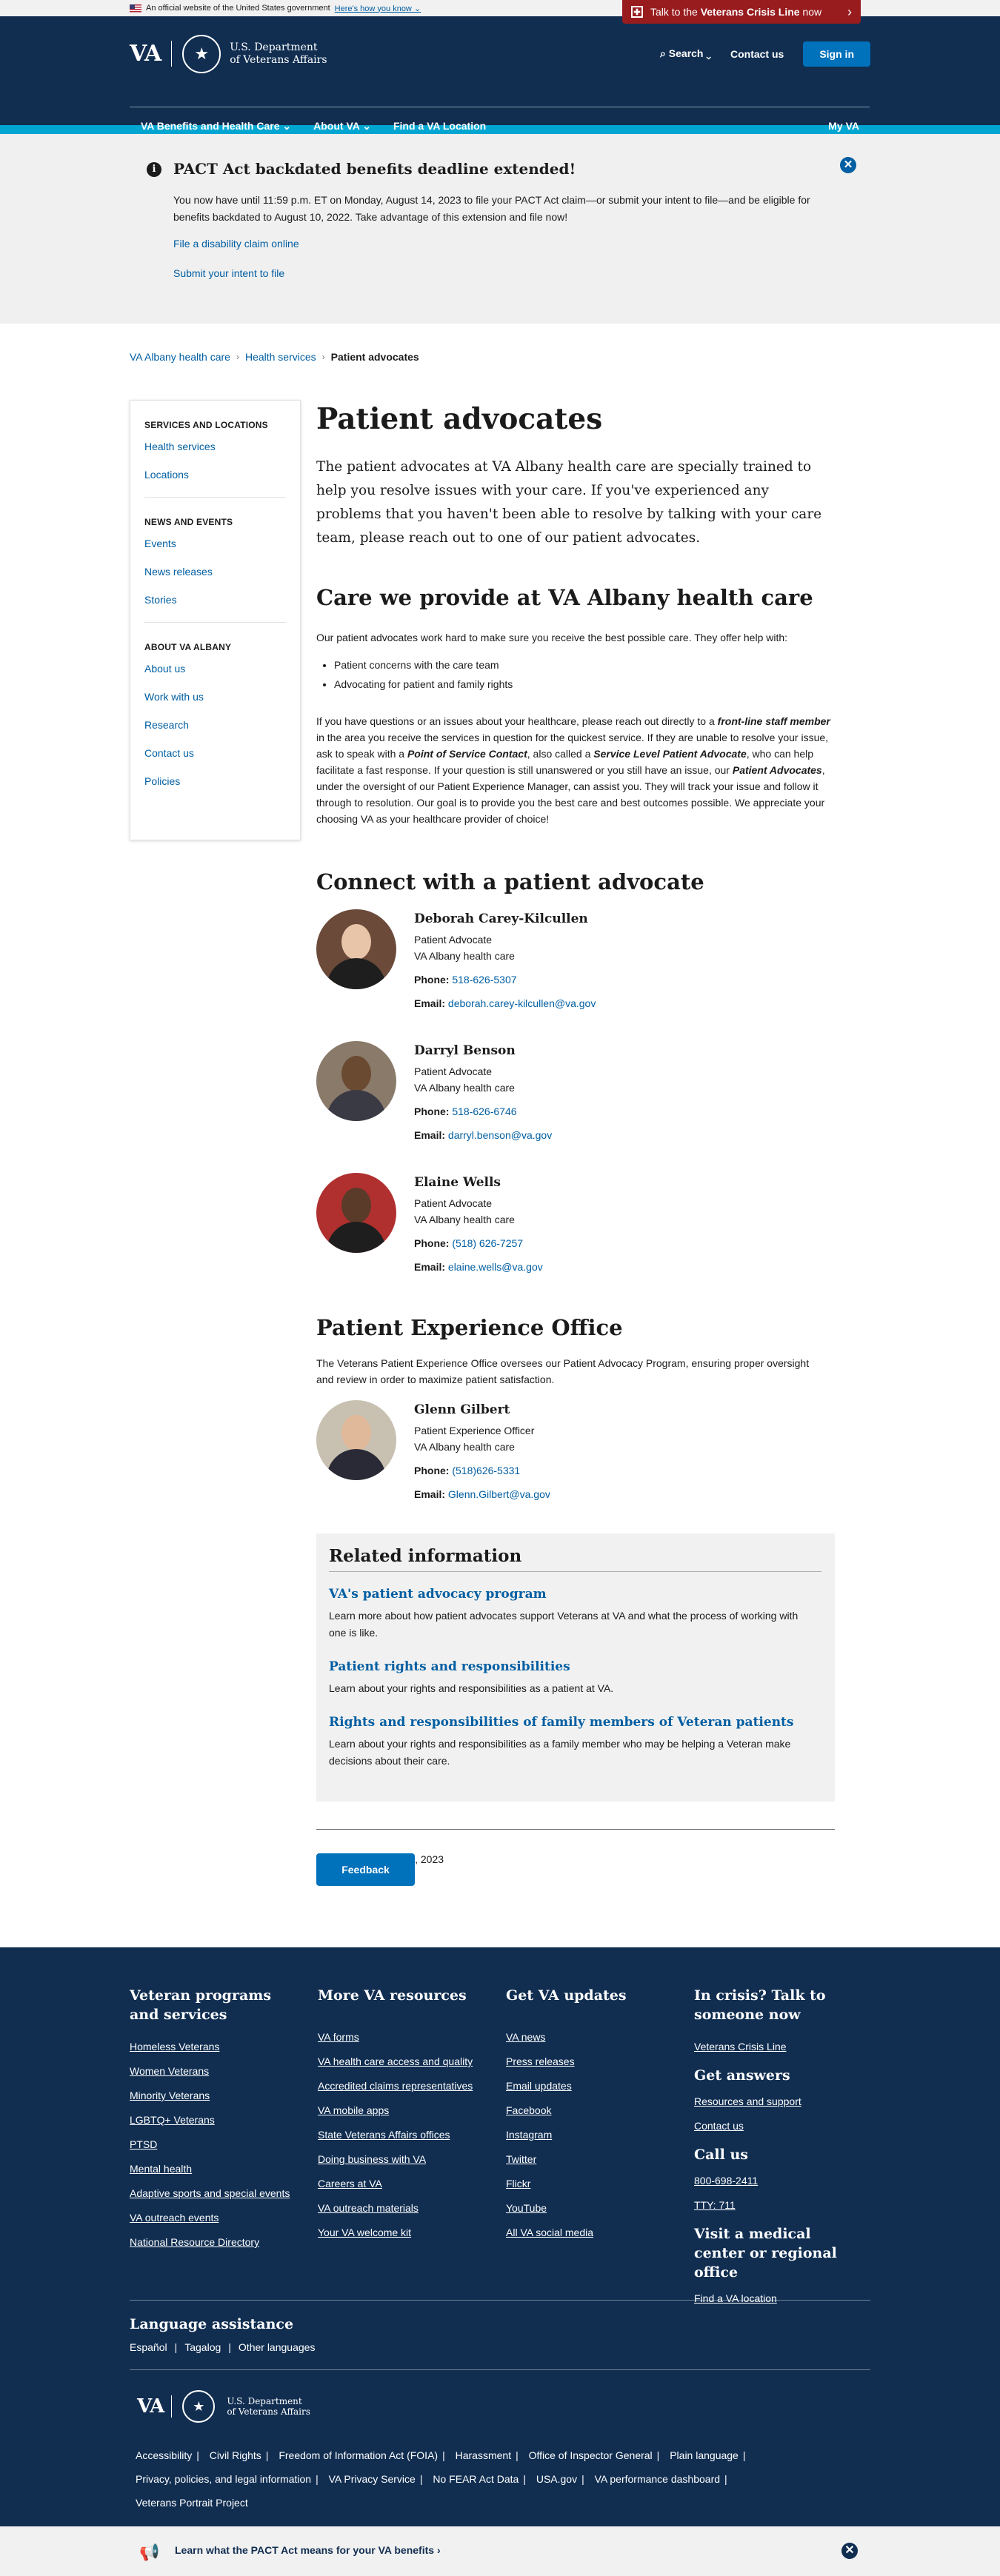 This screenshot has width=1000, height=2576. What do you see at coordinates (403, 2061) in the screenshot?
I see `footer-link: VA health care access and quality` at bounding box center [403, 2061].